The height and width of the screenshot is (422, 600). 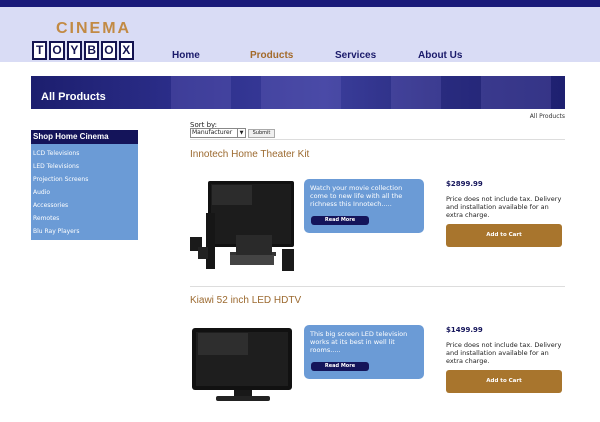 I want to click on sidebar-item-accessories: Accessories, so click(x=84, y=205).